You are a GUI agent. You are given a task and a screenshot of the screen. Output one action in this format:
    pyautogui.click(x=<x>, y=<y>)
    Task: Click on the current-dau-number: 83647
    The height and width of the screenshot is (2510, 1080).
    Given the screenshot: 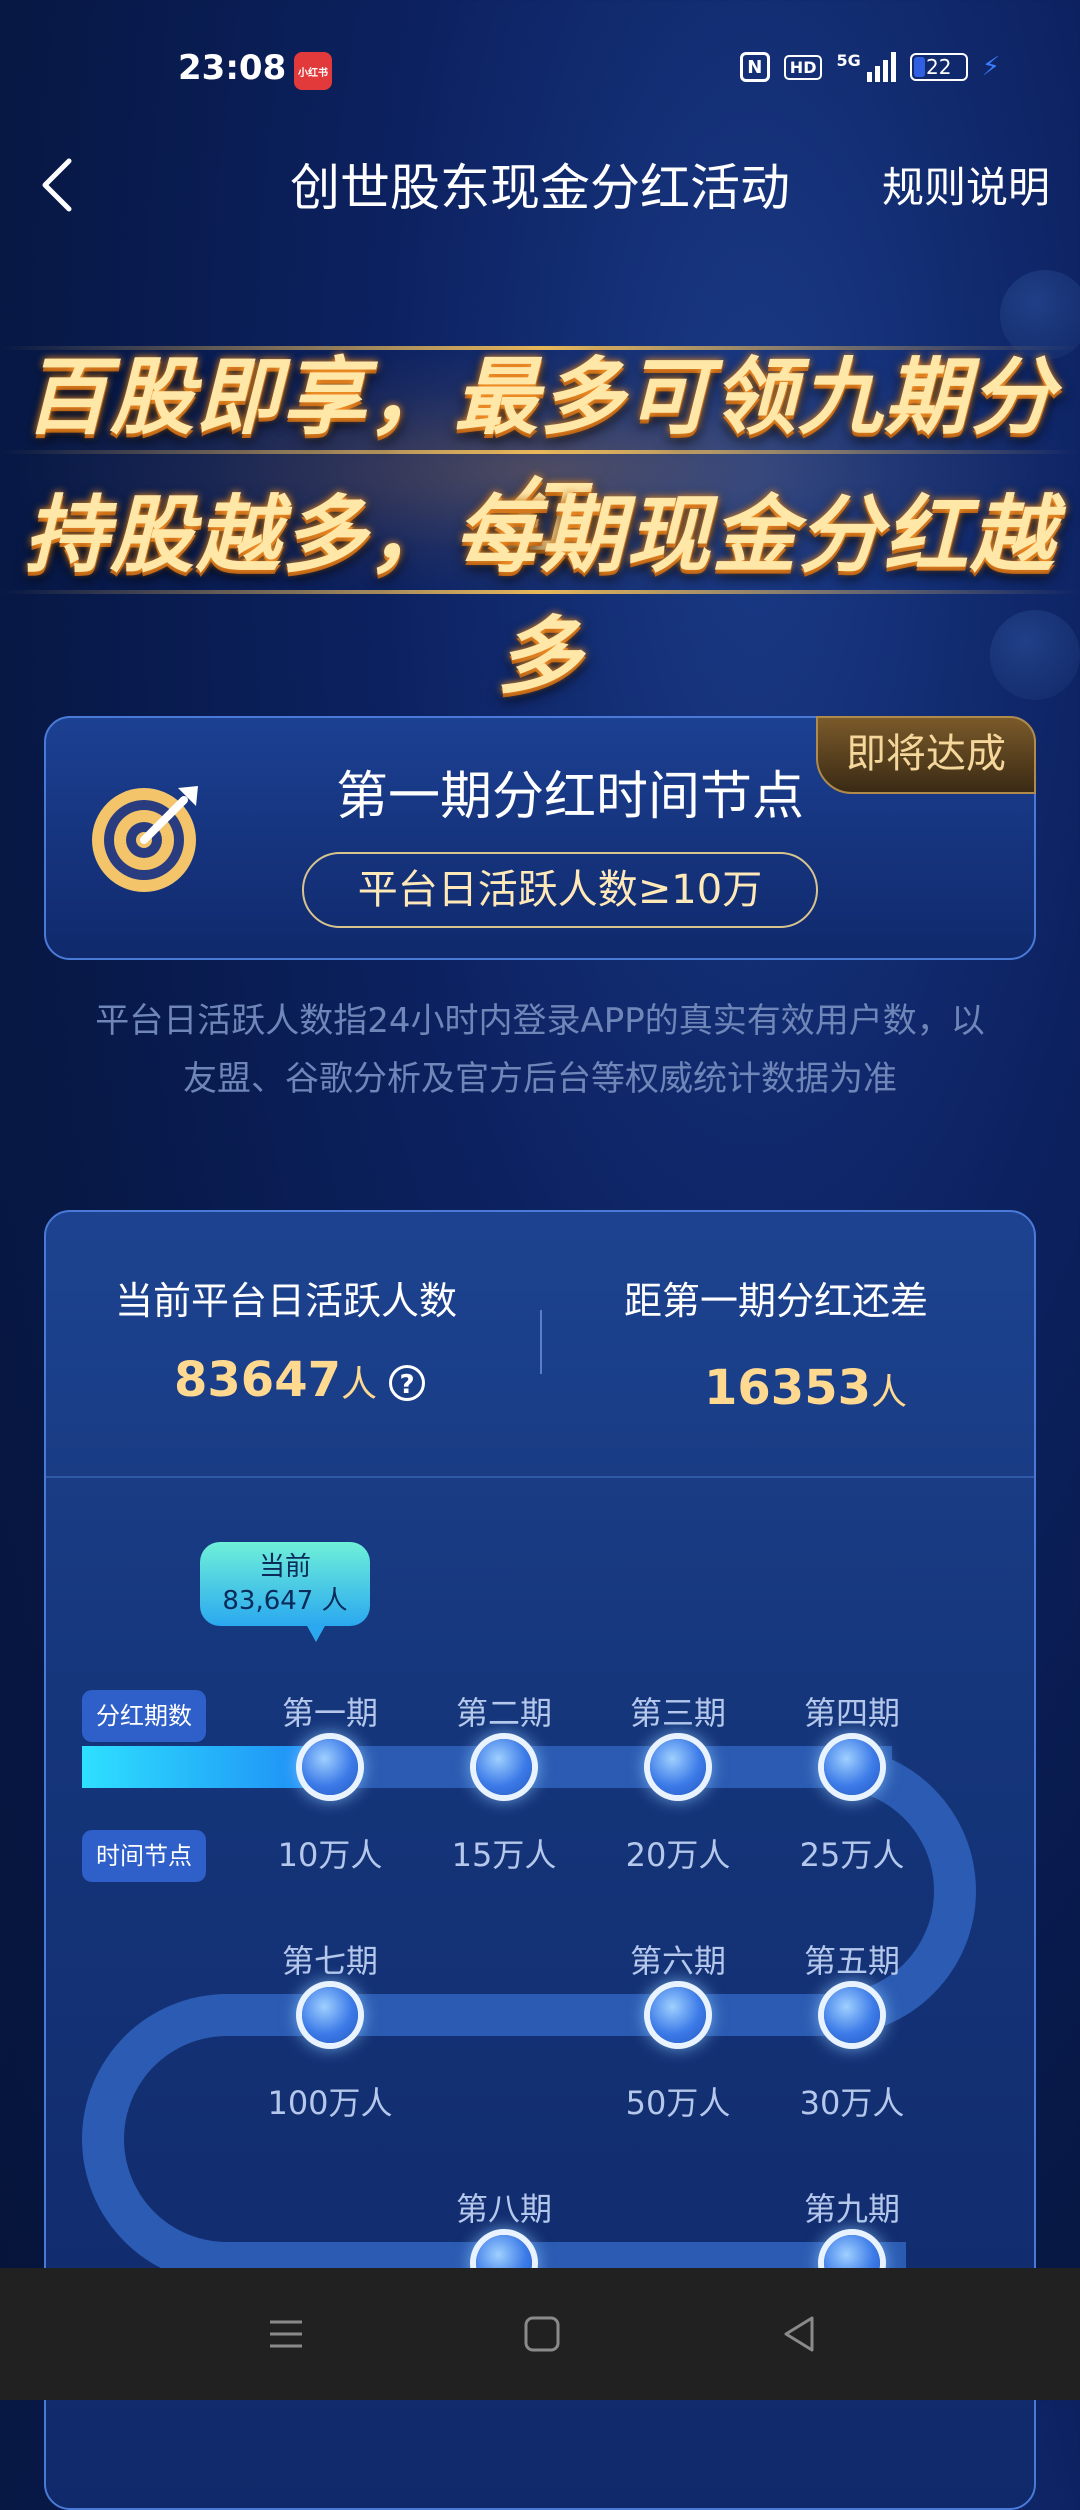 What is the action you would take?
    pyautogui.click(x=257, y=1380)
    